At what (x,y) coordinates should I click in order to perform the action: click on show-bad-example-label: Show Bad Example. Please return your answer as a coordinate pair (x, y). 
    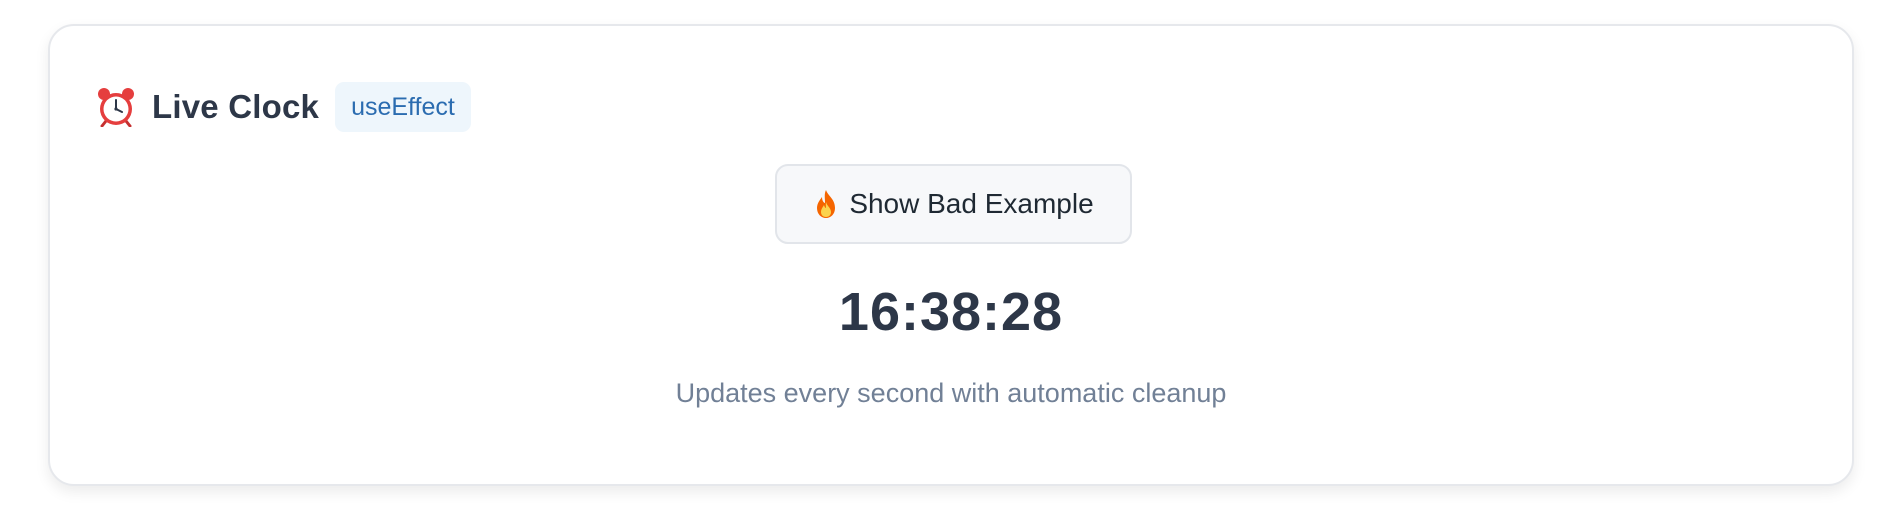
    Looking at the image, I should click on (971, 203).